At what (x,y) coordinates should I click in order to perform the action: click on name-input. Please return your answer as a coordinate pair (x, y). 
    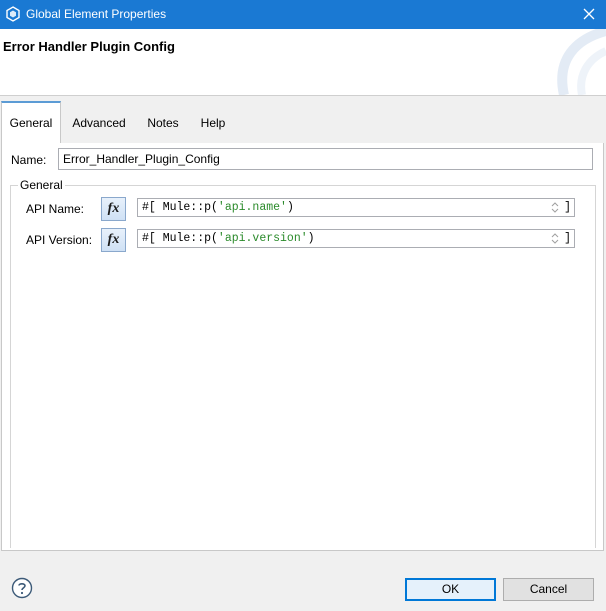
    Looking at the image, I should click on (325, 159).